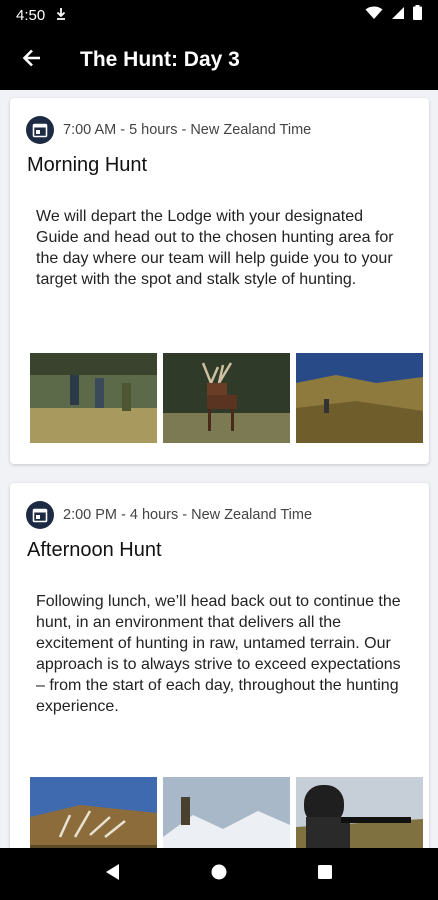 The image size is (438, 900). I want to click on wifi-icon, so click(374, 15).